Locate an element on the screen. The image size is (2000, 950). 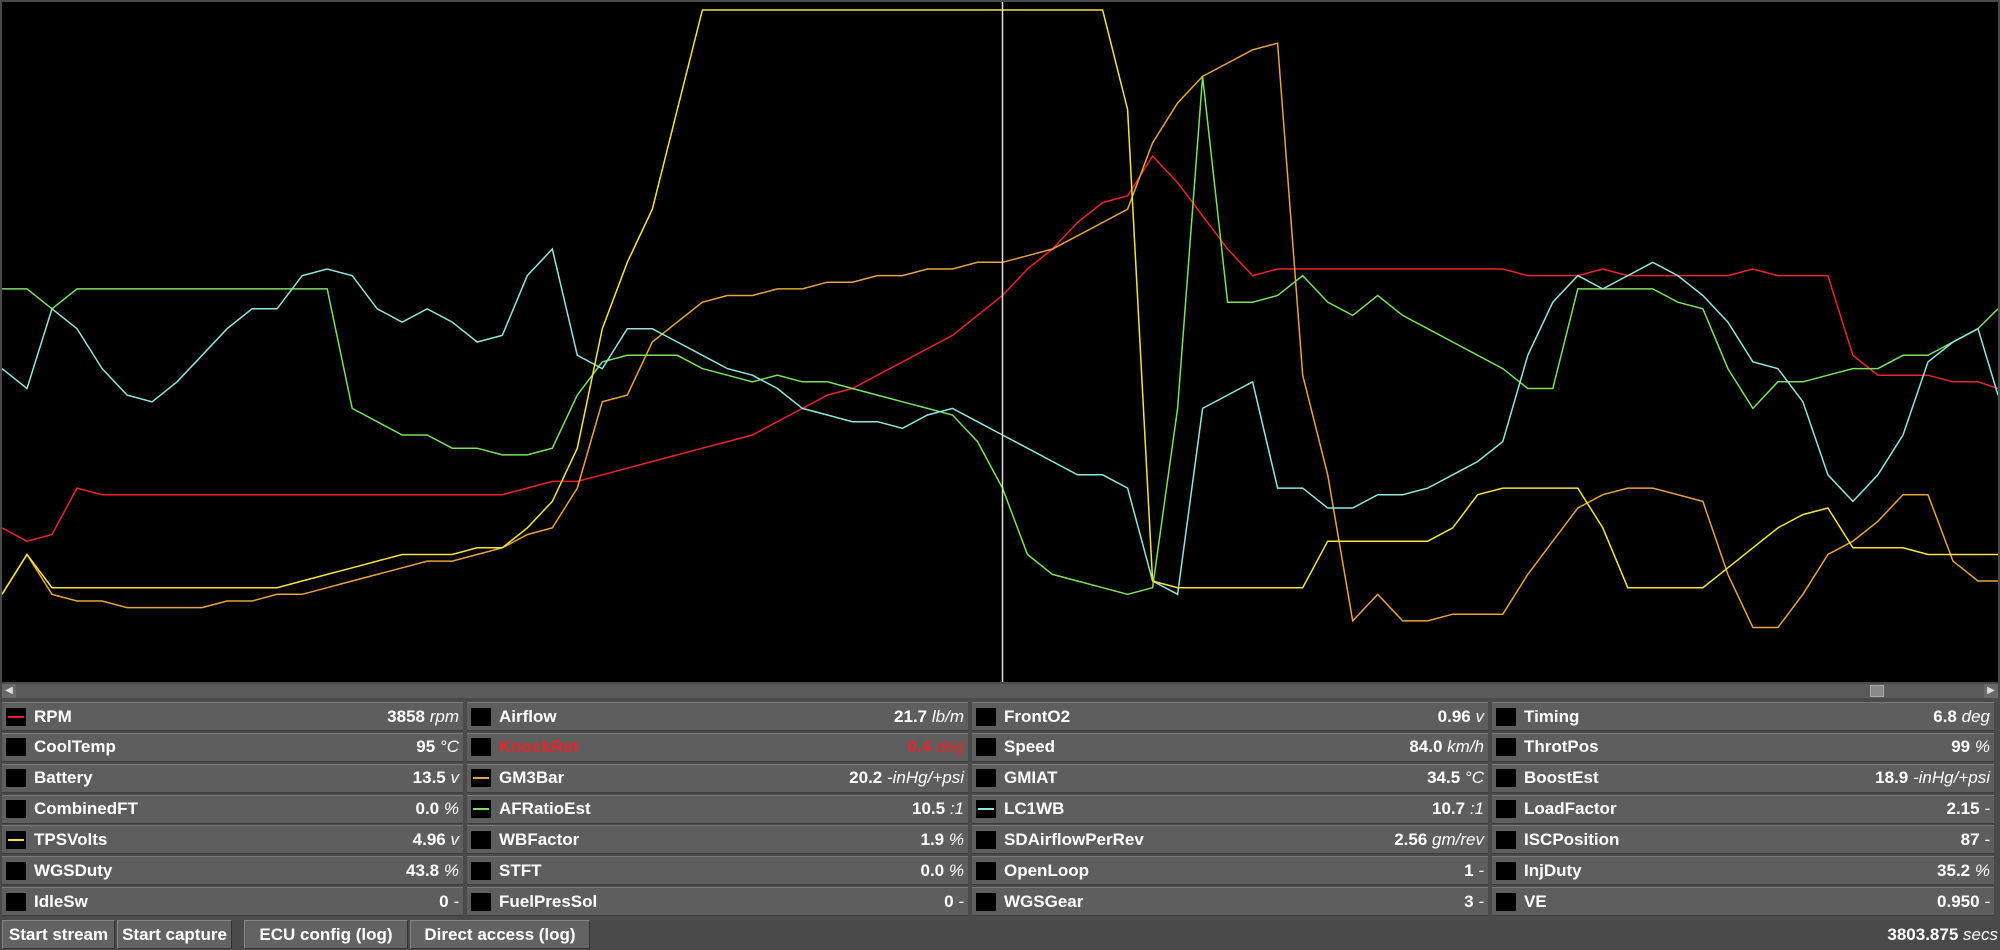
param-row-knockret: KnockRet 0.4 deg is located at coordinates (717, 747).